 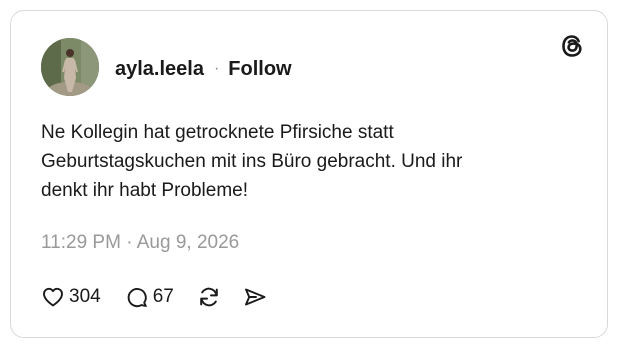 I want to click on share-button, so click(x=255, y=297).